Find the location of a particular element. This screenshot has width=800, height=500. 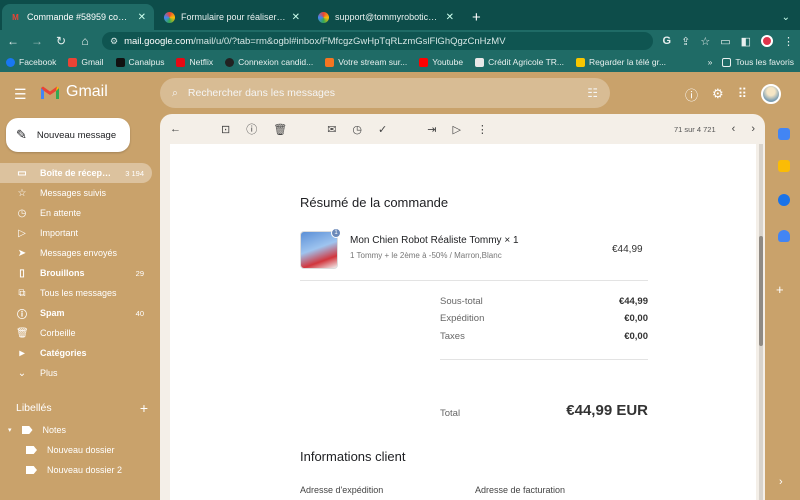

compose-button: ✎ Nouveau message is located at coordinates (68, 135).